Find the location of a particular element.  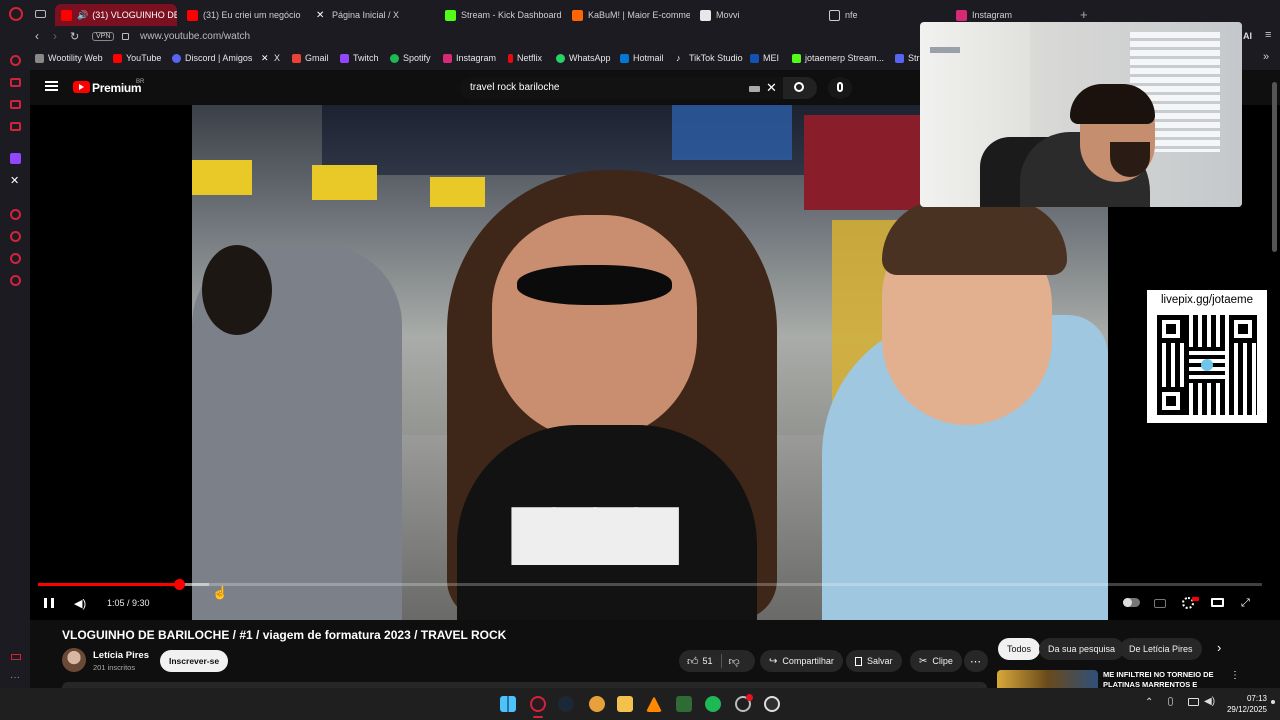

clock-icon is located at coordinates (15, 236).